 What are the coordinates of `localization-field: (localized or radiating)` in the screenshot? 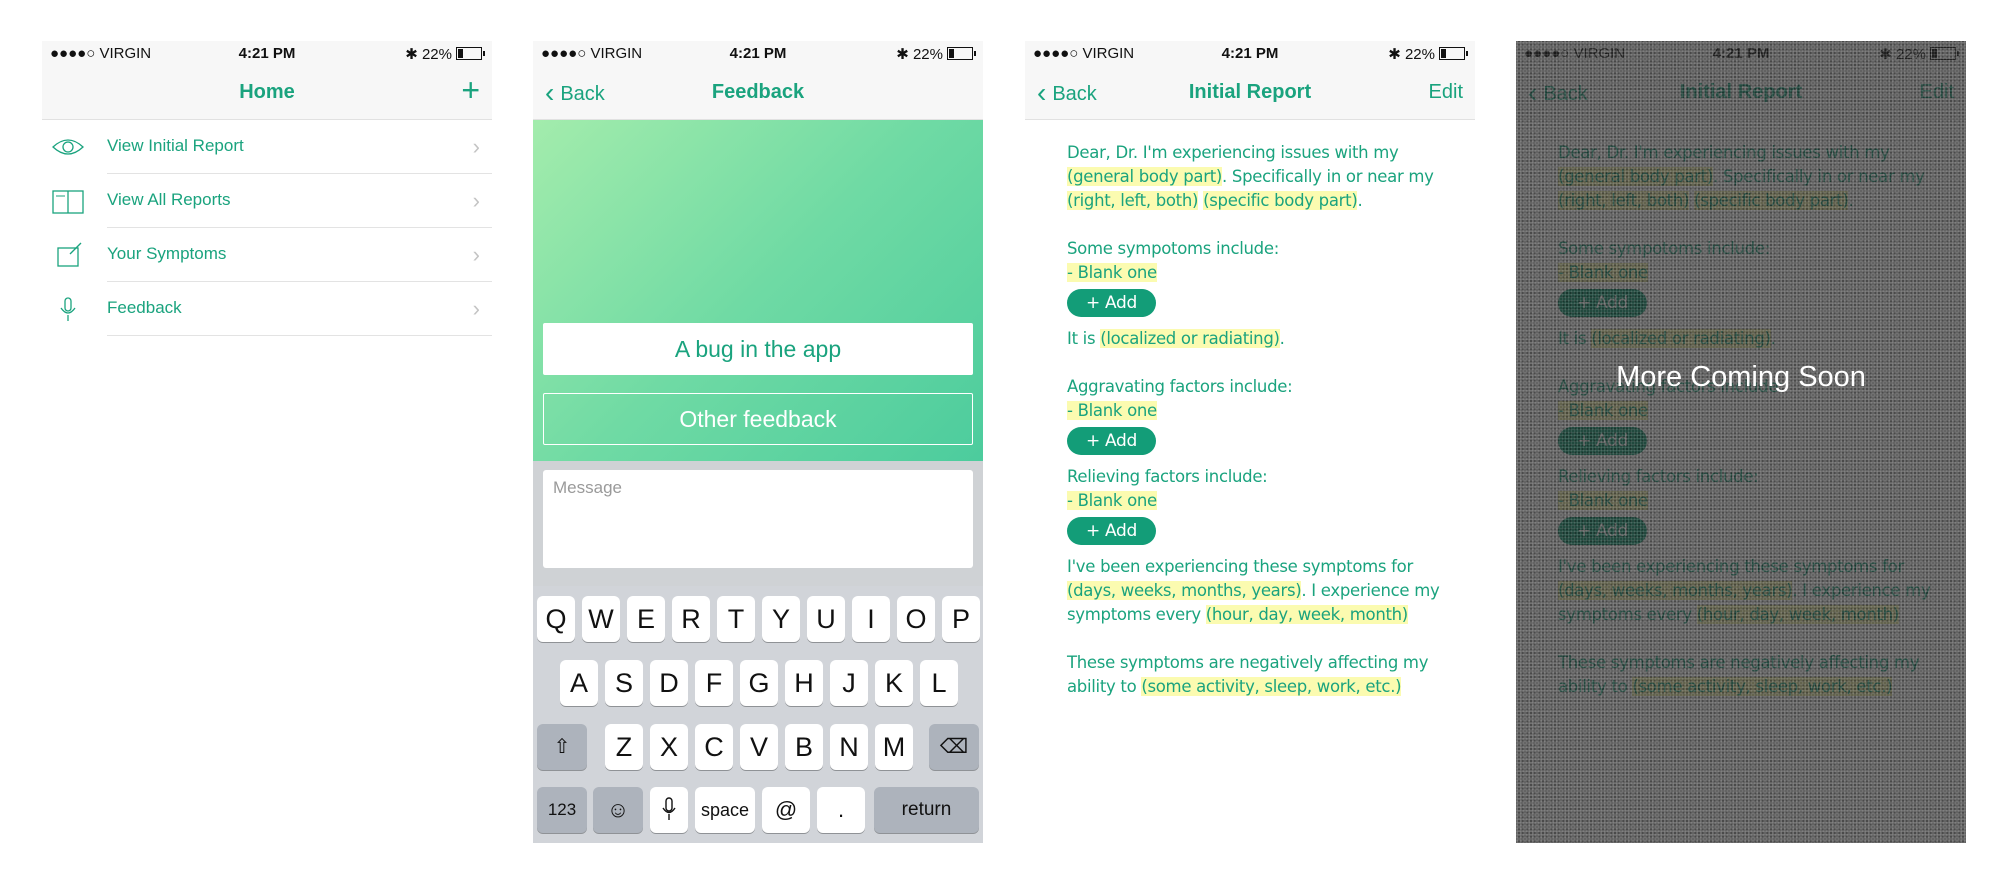 It's located at (1190, 338).